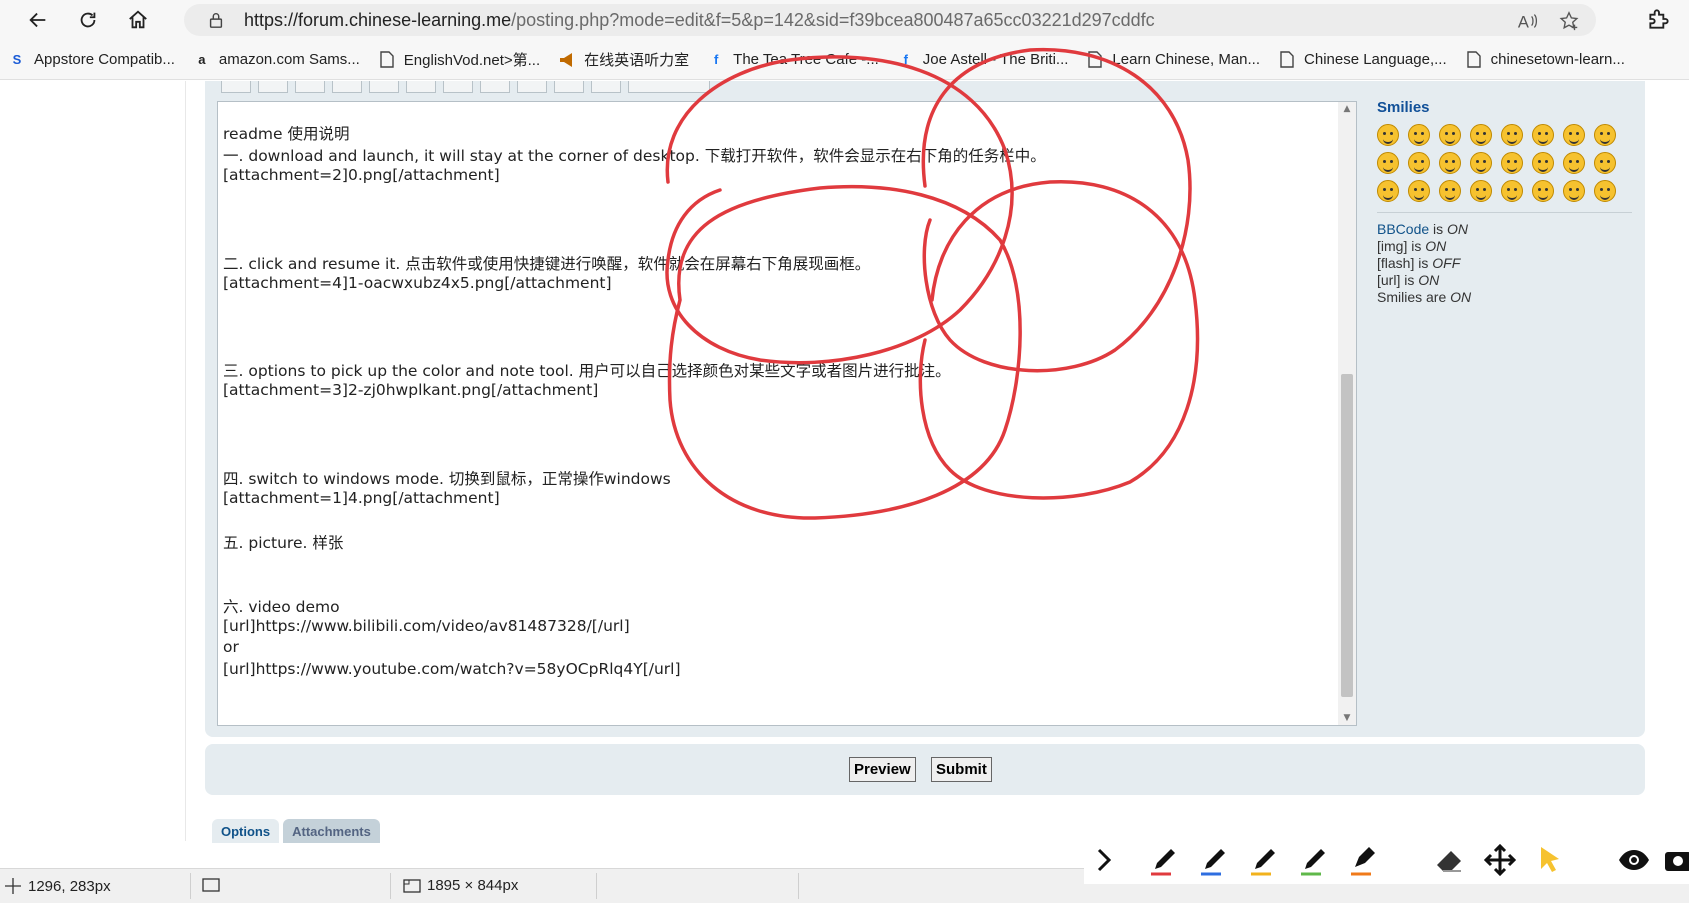 The height and width of the screenshot is (903, 1689). What do you see at coordinates (1659, 19) in the screenshot?
I see `extensions-puzzle-icon` at bounding box center [1659, 19].